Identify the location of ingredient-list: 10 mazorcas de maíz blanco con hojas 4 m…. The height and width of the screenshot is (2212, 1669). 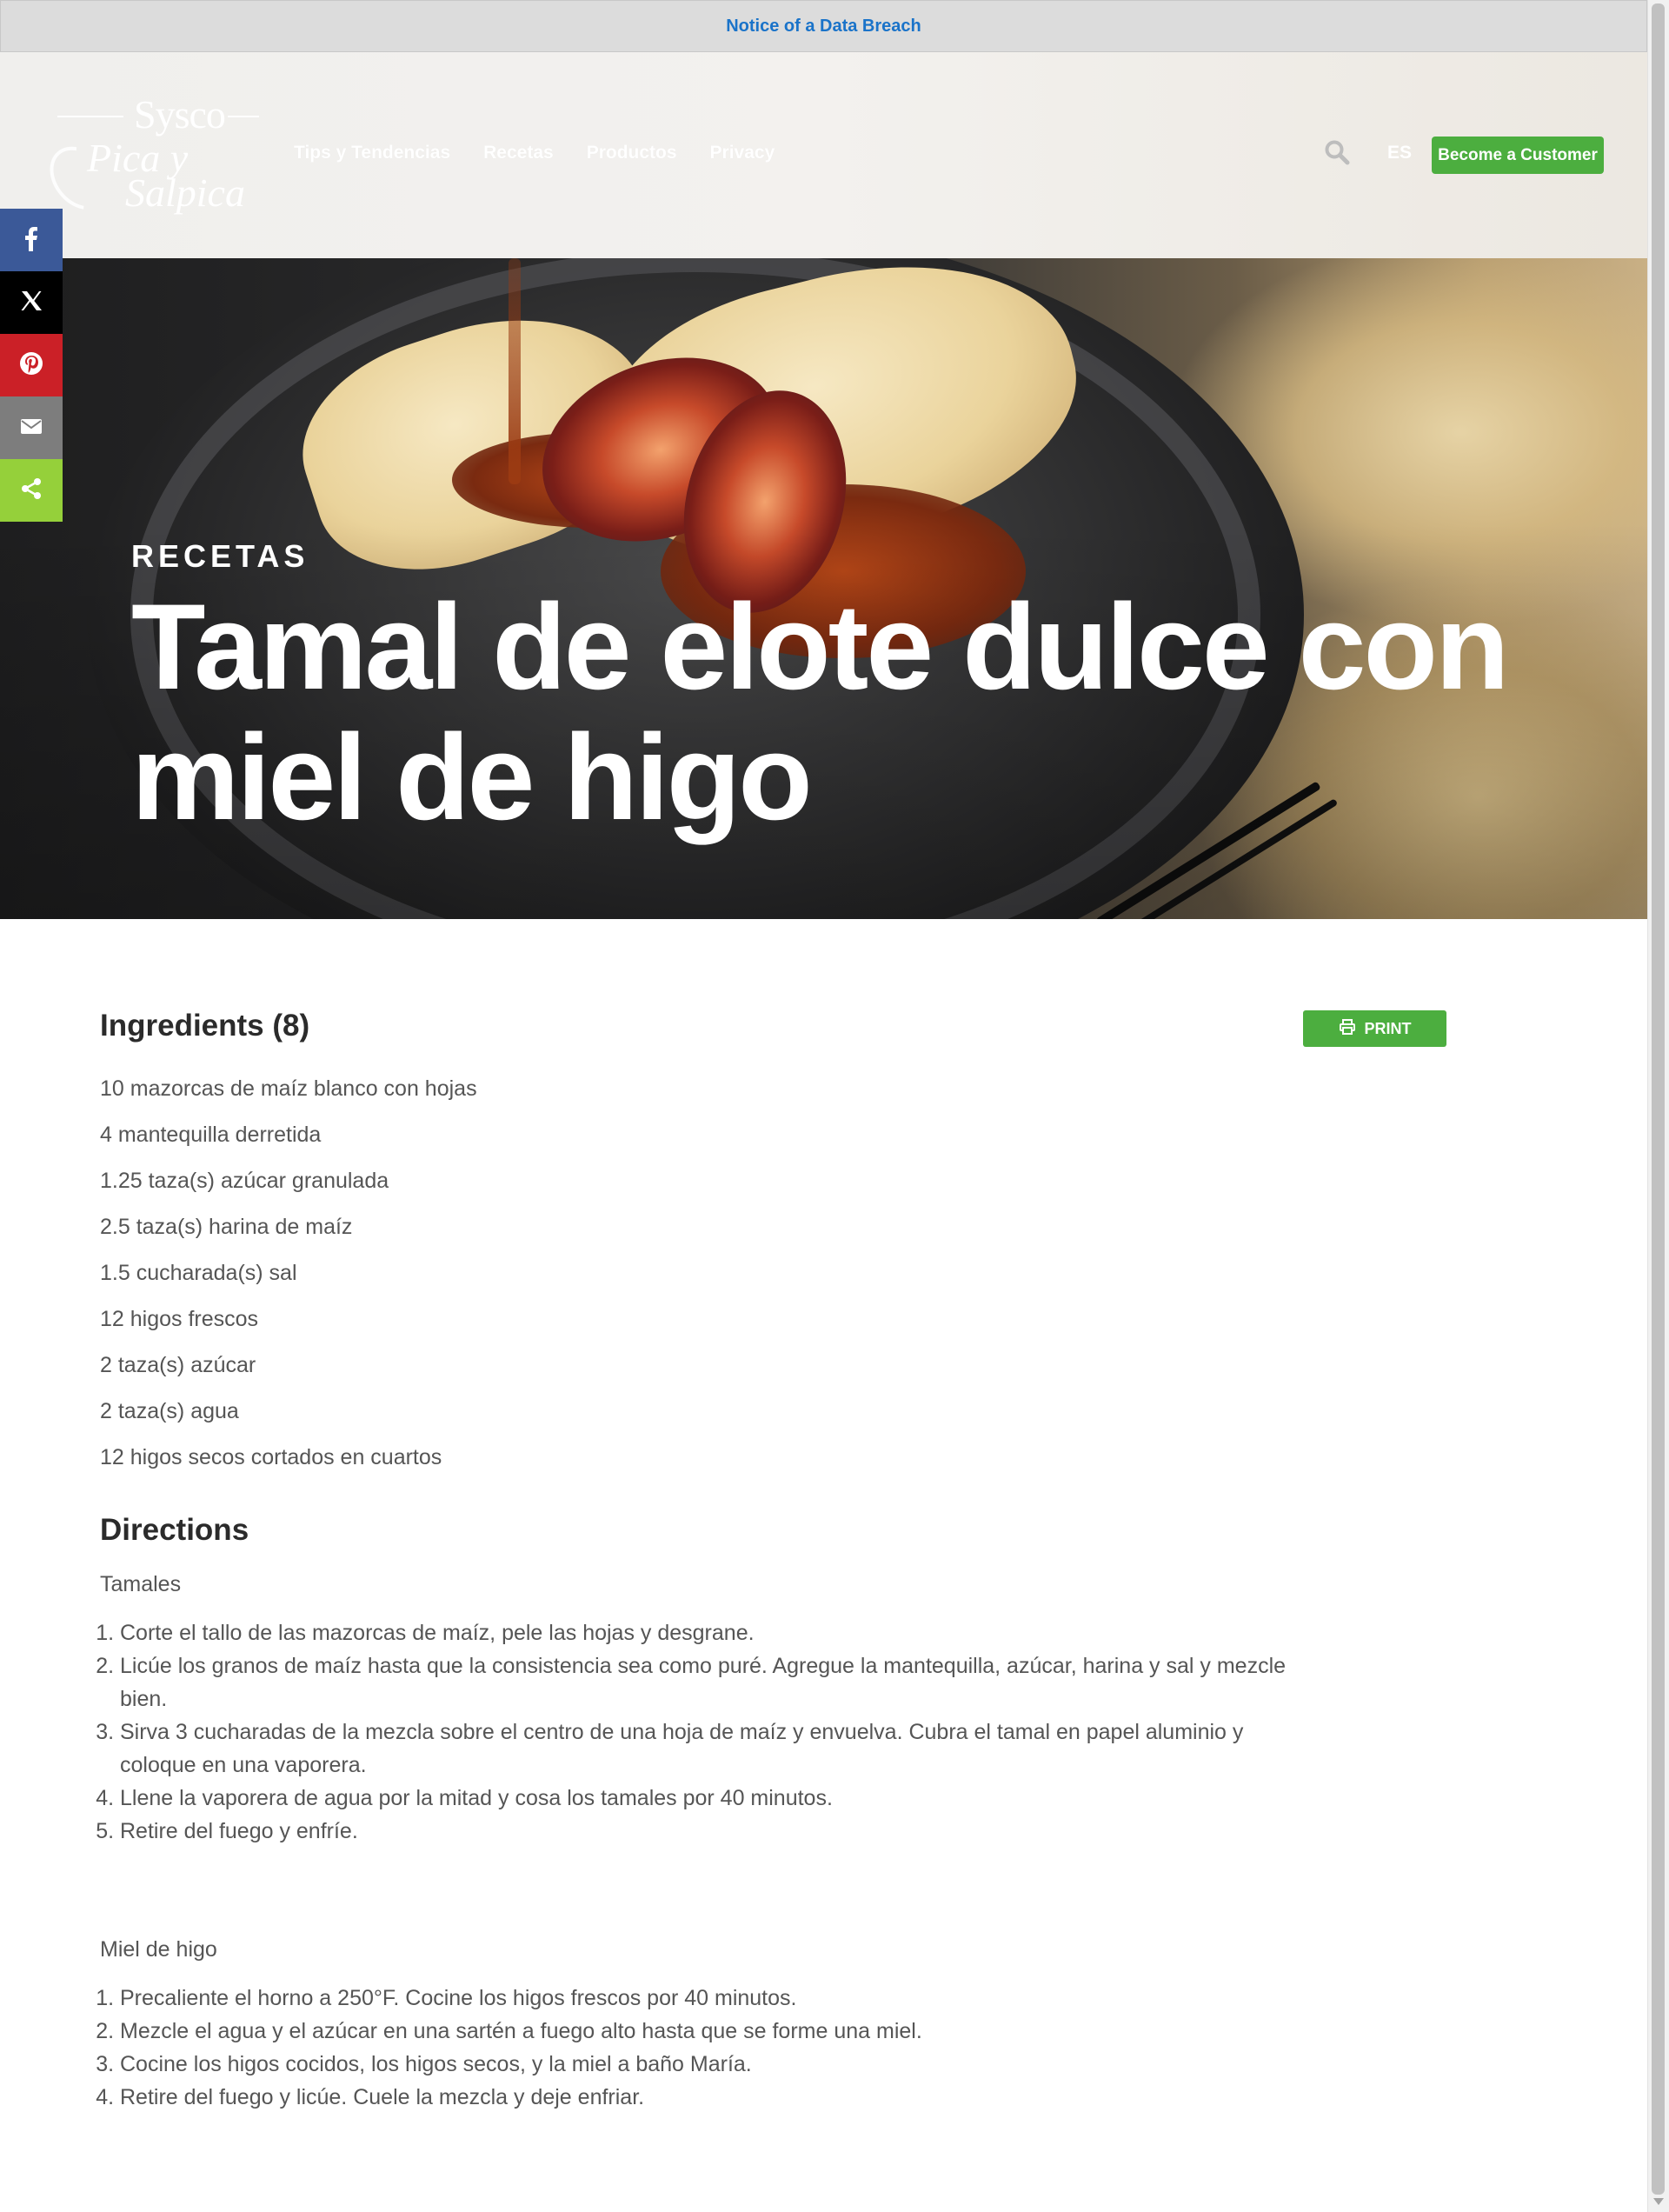
(288, 1274).